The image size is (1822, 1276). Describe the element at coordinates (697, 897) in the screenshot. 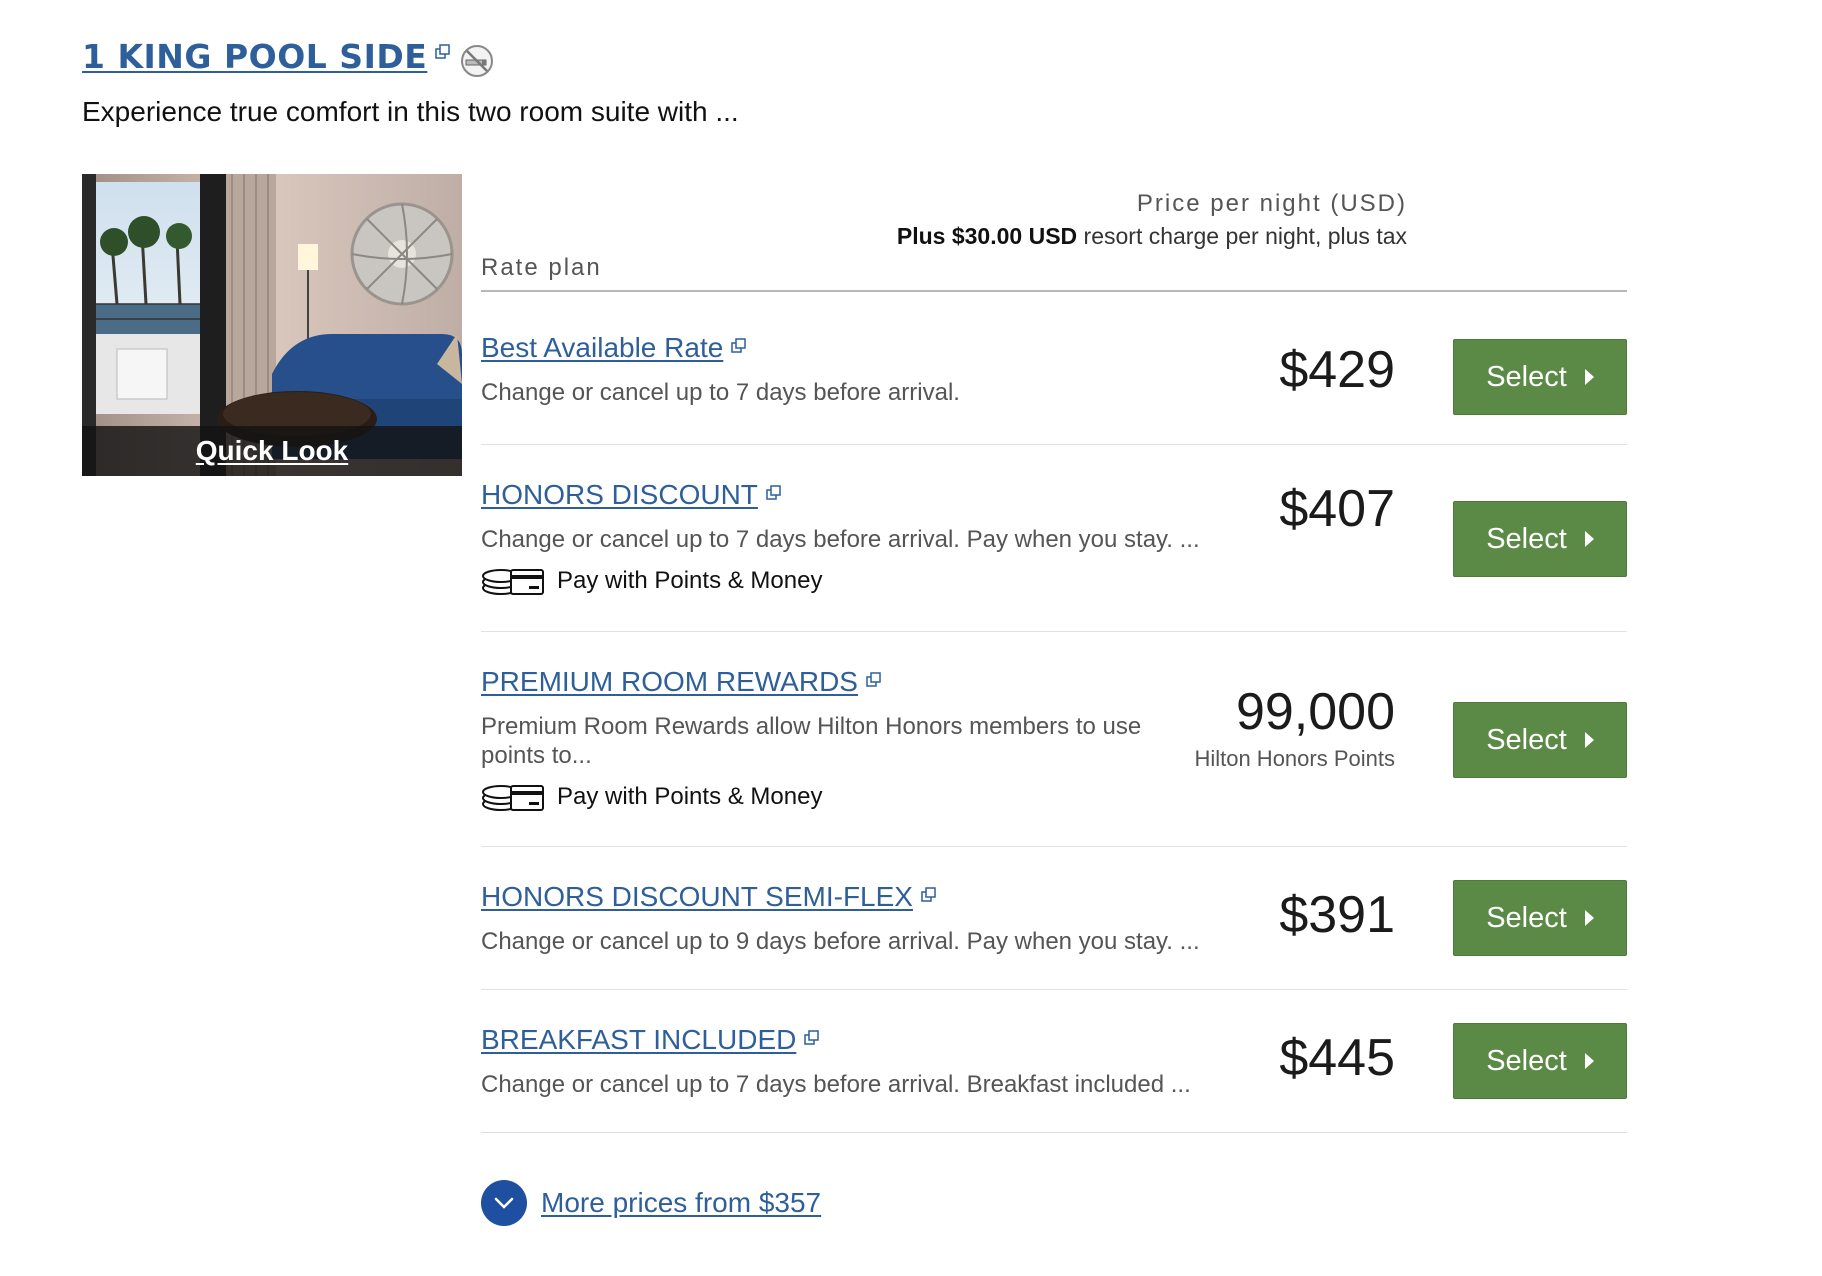

I see `rate-name-text: HONORS DISCOUNT SEMI-FLEX` at that location.